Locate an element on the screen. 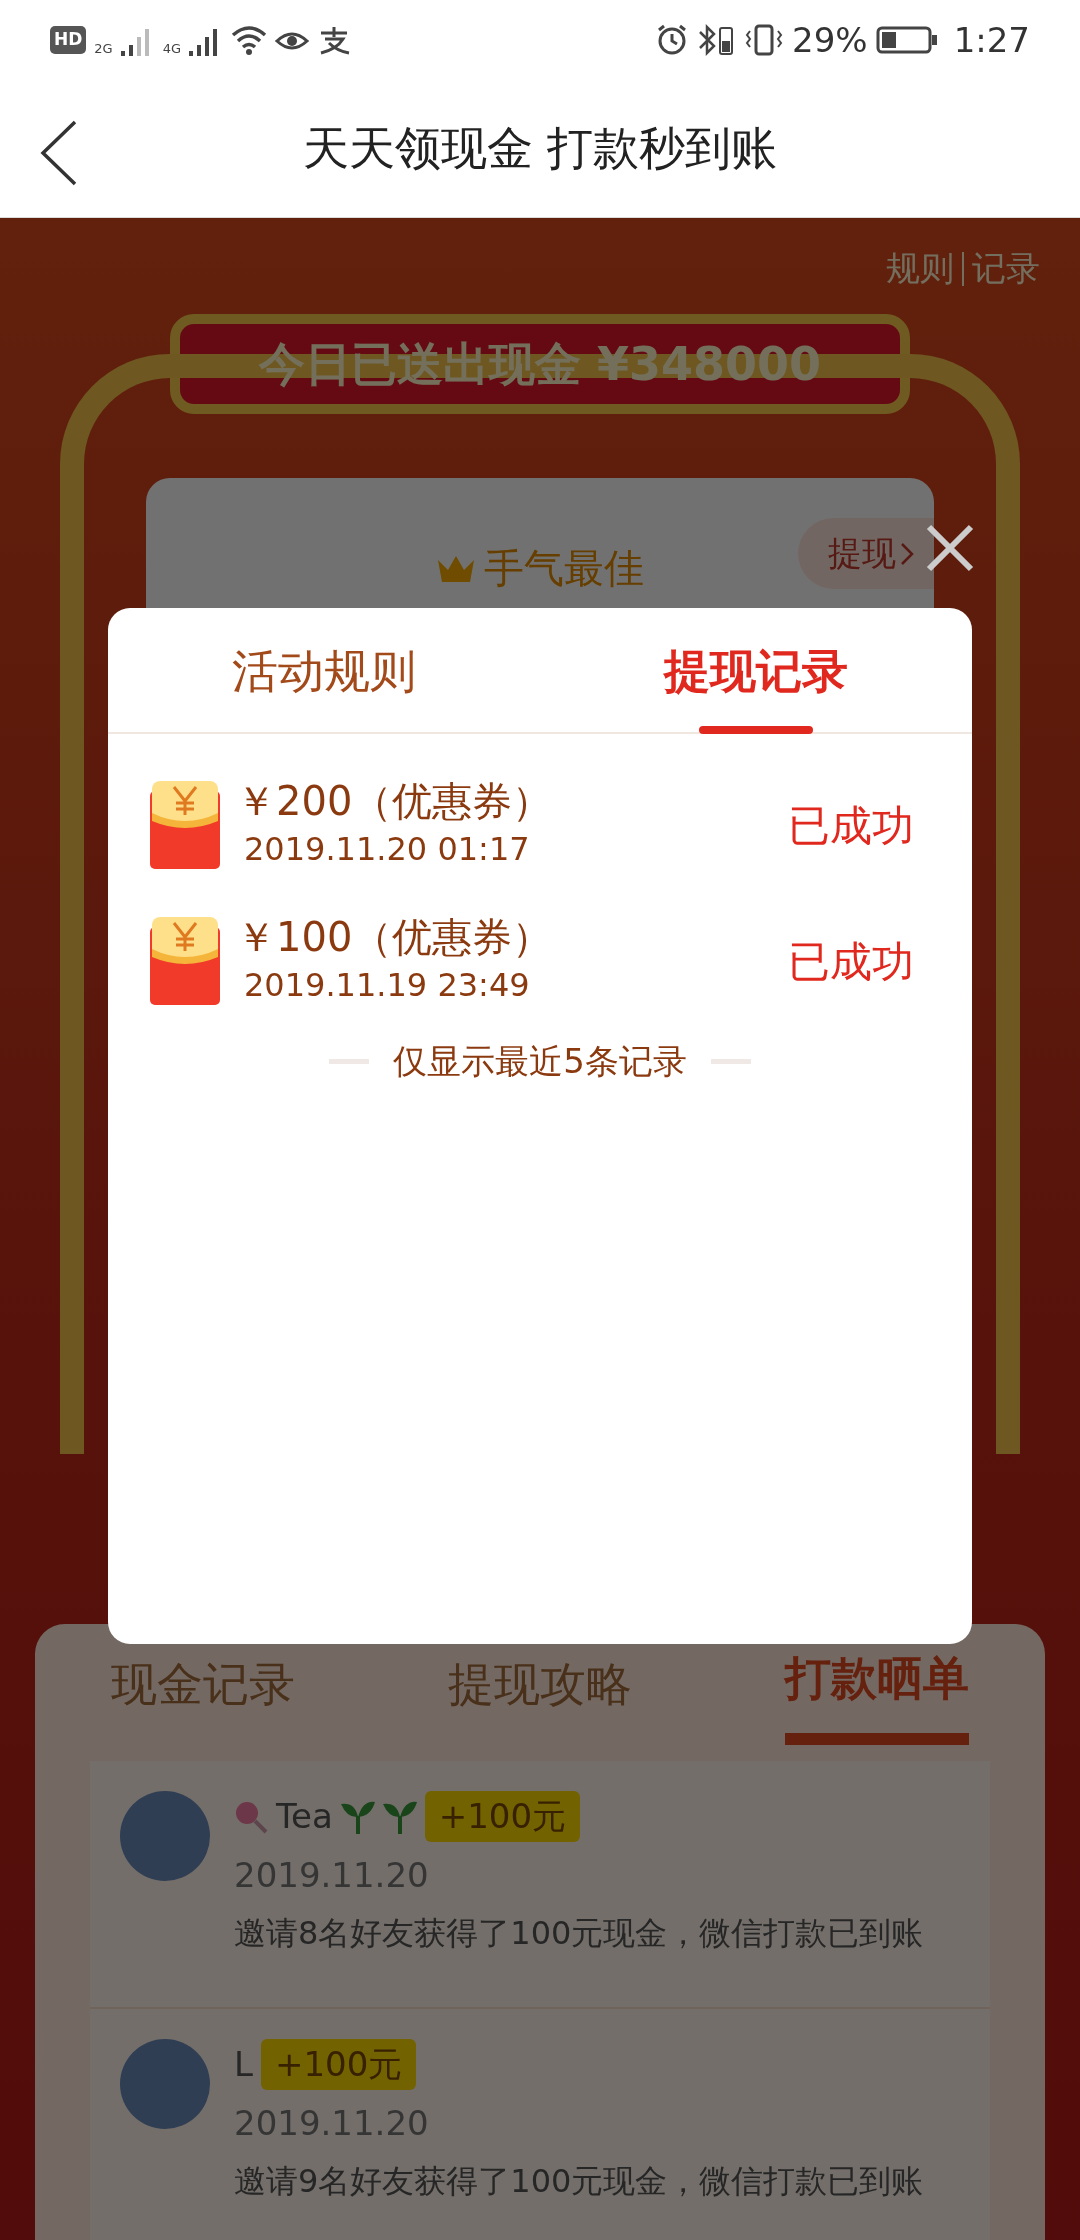  tab: 提现攻略 is located at coordinates (540, 1694).